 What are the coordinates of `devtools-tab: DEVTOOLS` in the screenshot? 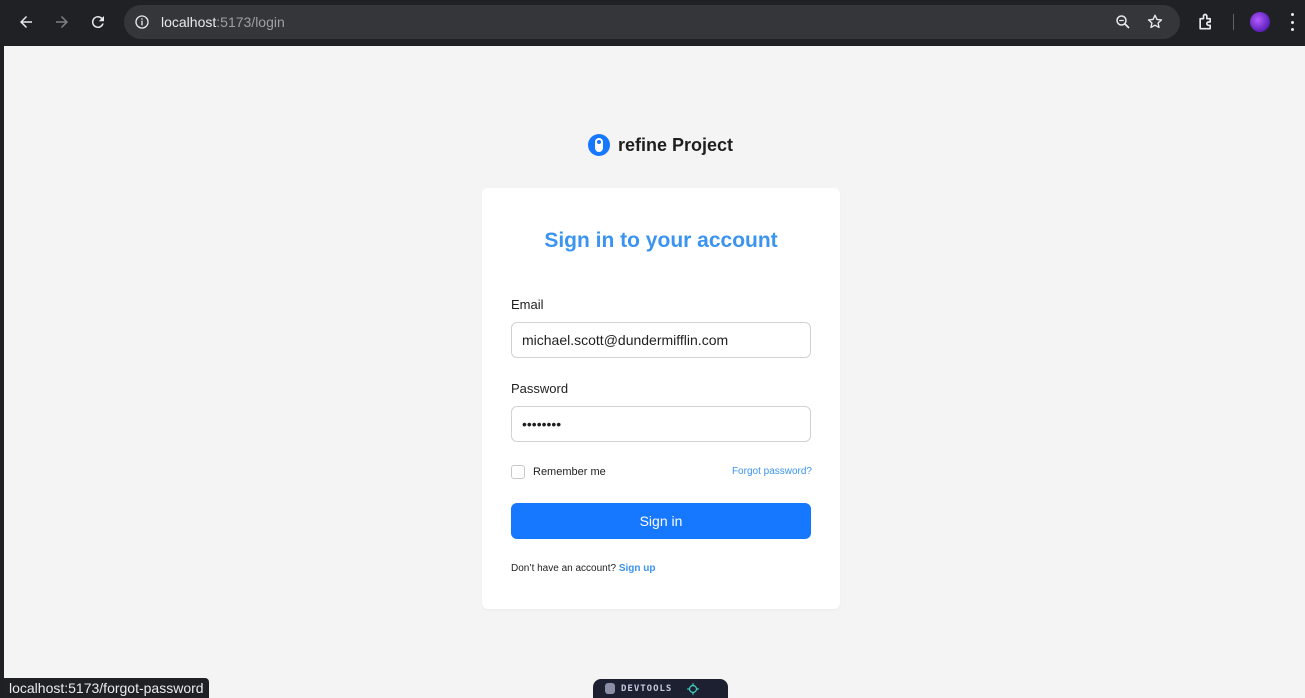 It's located at (660, 688).